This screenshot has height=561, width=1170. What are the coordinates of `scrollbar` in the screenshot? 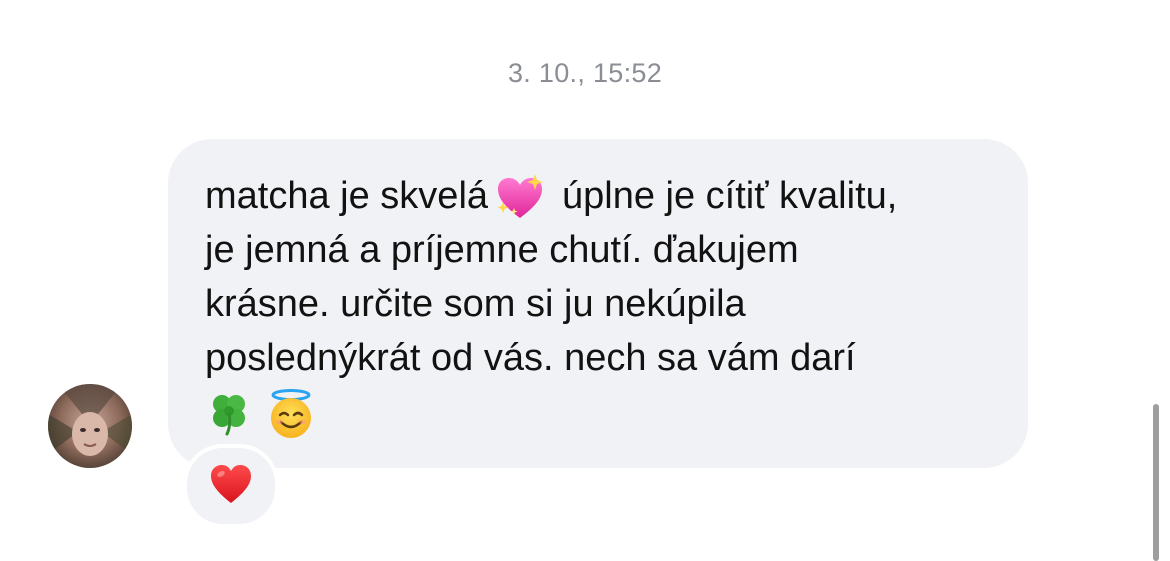 It's located at (1156, 482).